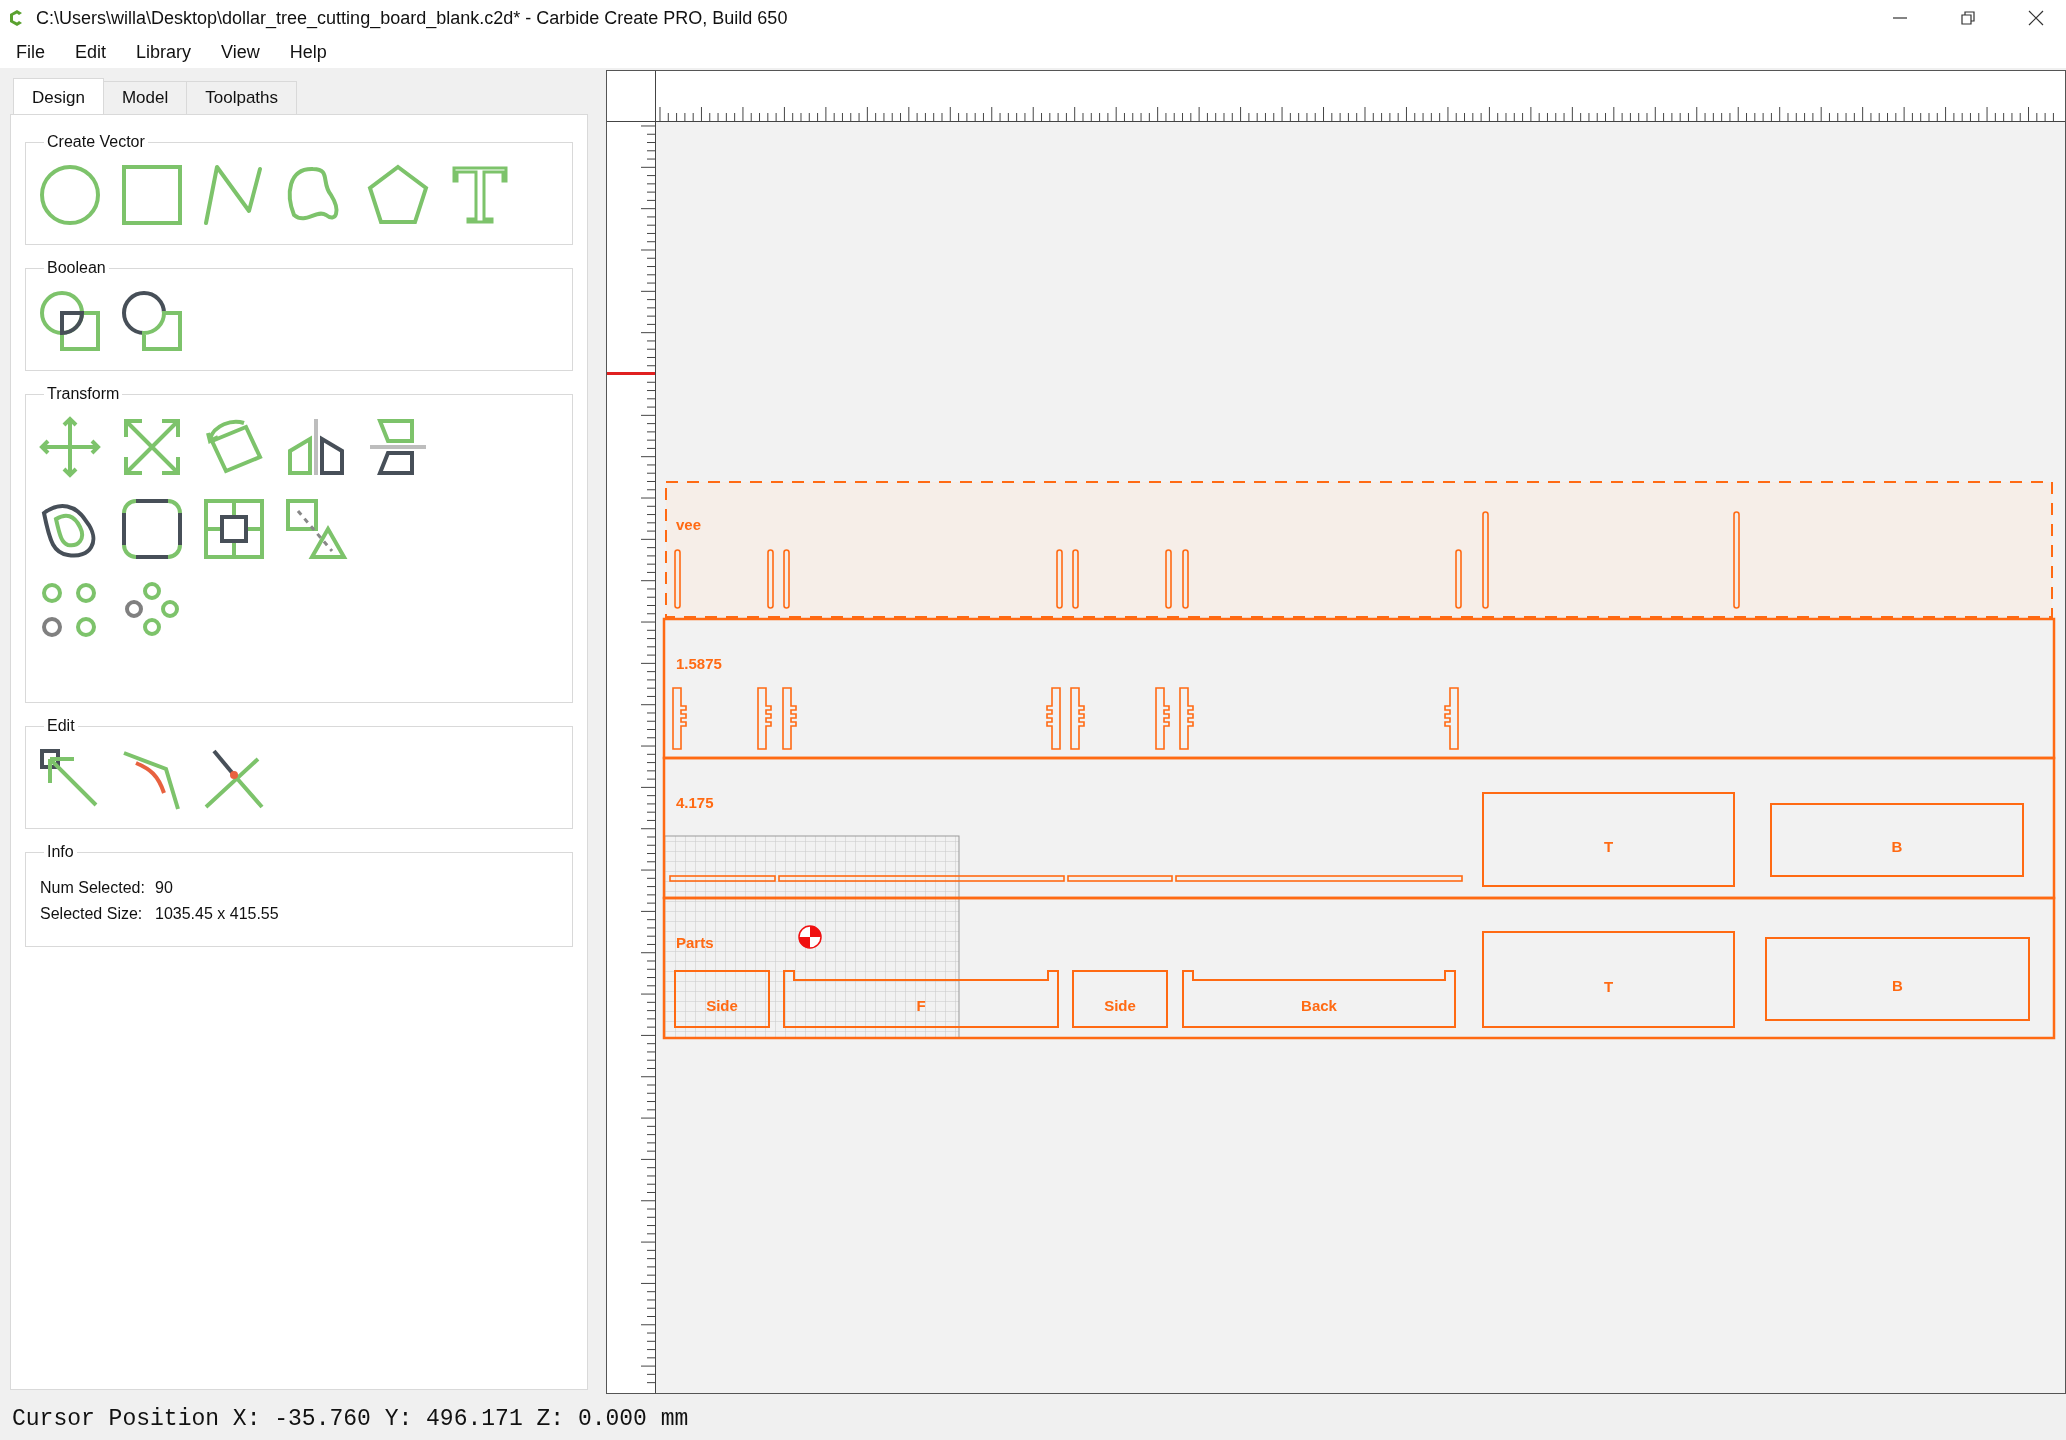  Describe the element at coordinates (398, 447) in the screenshot. I see `flip-icon` at that location.